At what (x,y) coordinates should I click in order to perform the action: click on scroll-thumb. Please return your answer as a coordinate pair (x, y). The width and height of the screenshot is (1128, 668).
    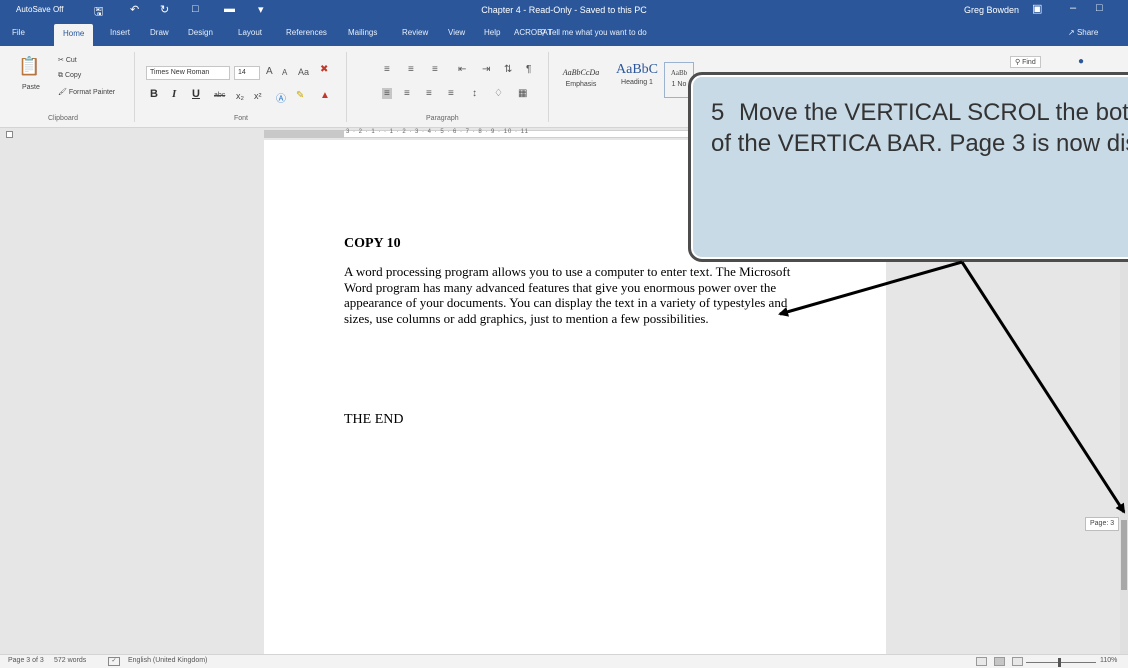
    Looking at the image, I should click on (1124, 555).